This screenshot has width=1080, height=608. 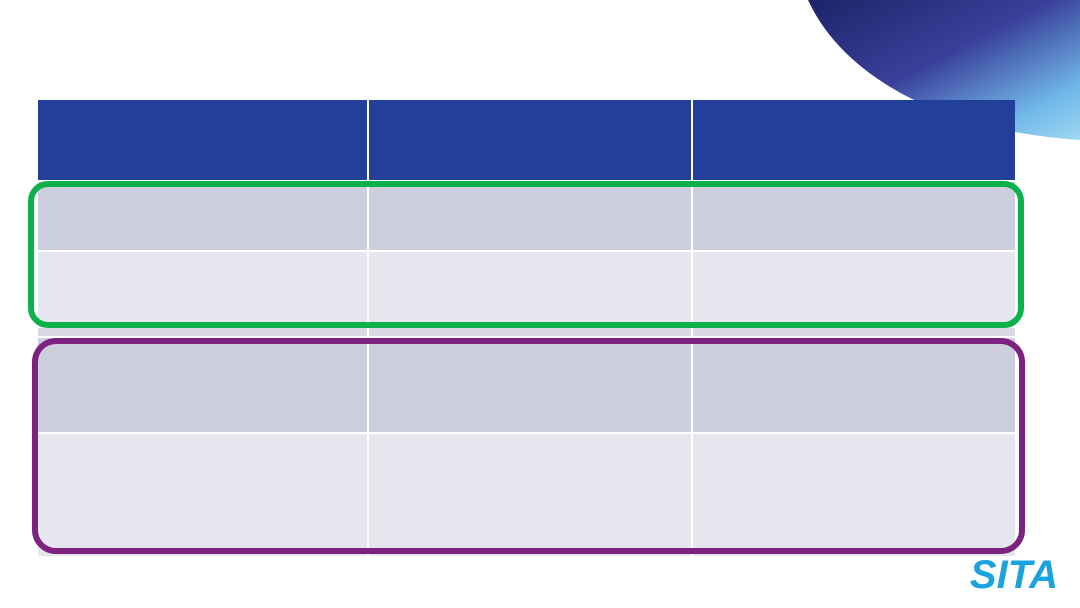 I want to click on sita-logo: SITA, so click(x=1014, y=574).